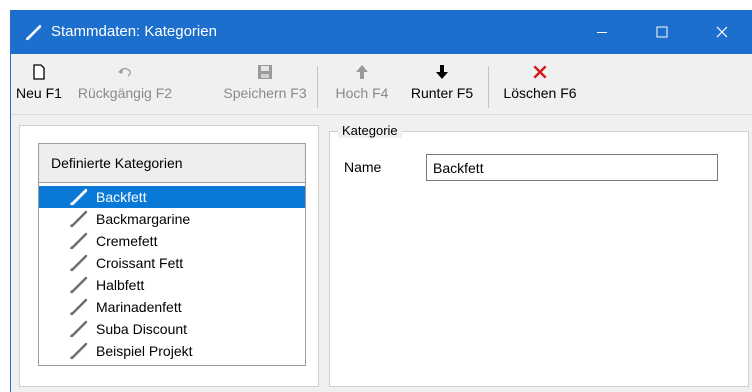 Image resolution: width=752 pixels, height=392 pixels. I want to click on new-label: Neu F1, so click(39, 93).